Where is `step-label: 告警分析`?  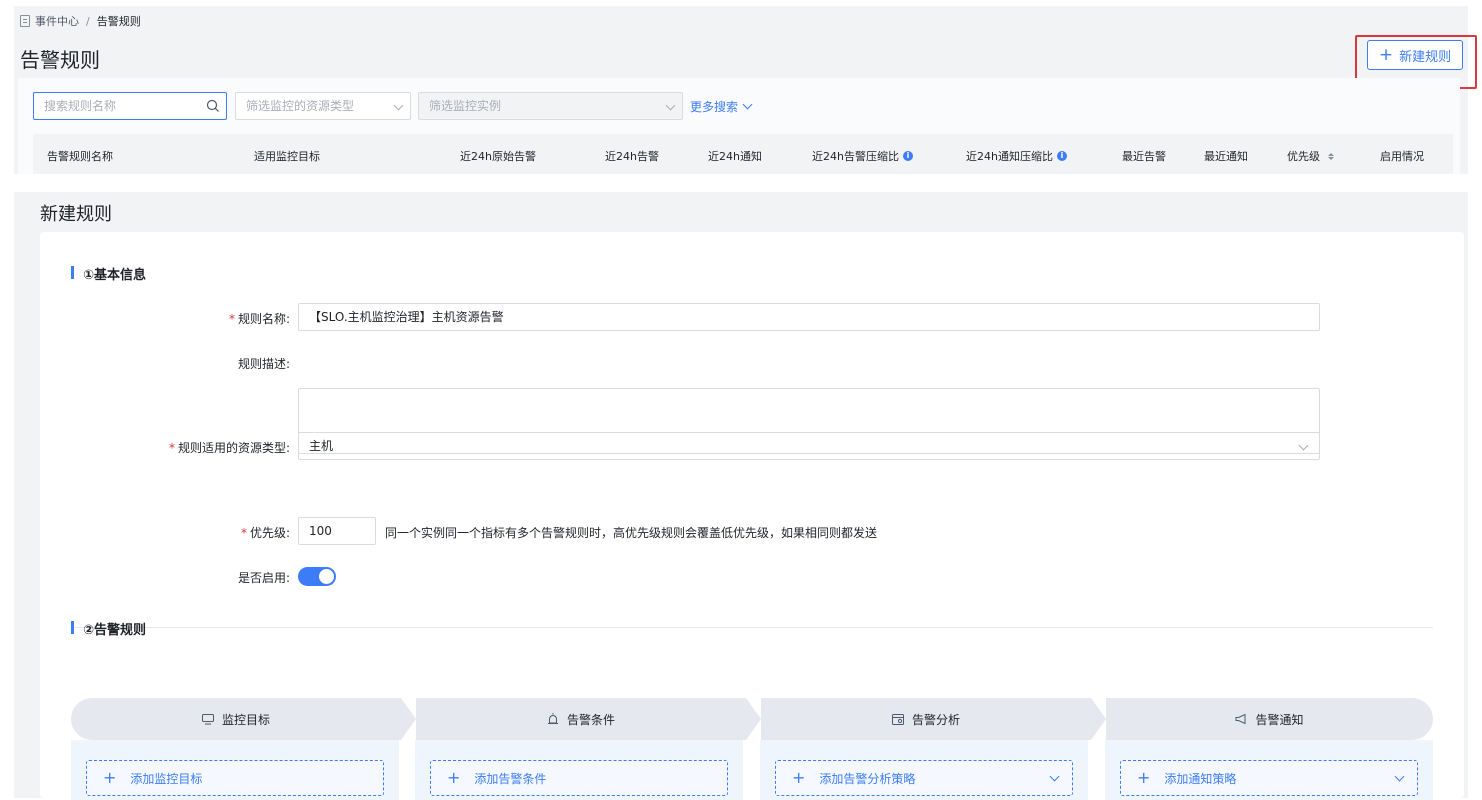
step-label: 告警分析 is located at coordinates (935, 719).